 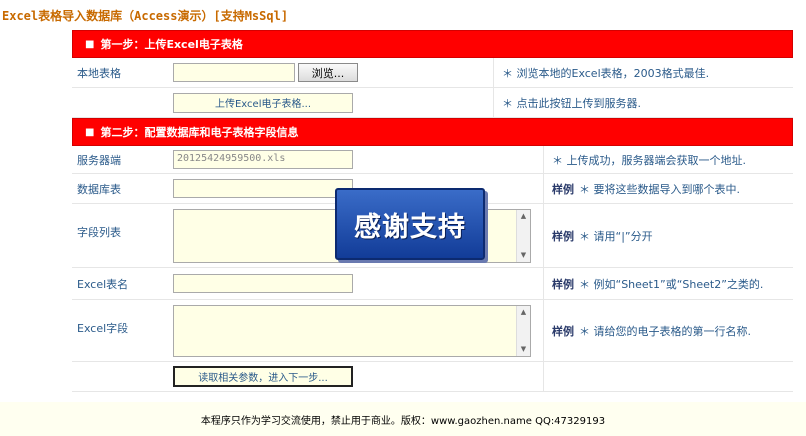 What do you see at coordinates (99, 160) in the screenshot?
I see `server-label: 服务器端` at bounding box center [99, 160].